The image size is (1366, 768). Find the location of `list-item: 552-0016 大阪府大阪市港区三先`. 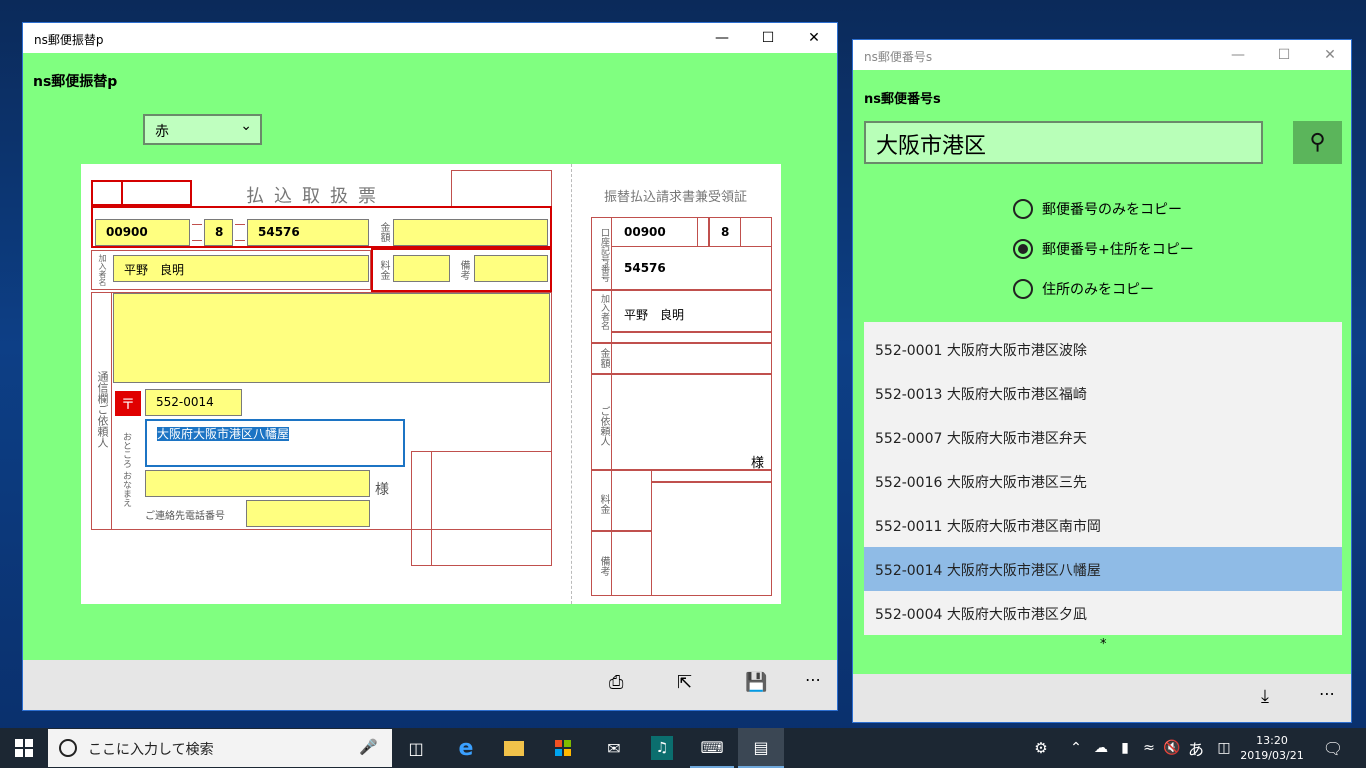

list-item: 552-0016 大阪府大阪市港区三先 is located at coordinates (1103, 481).